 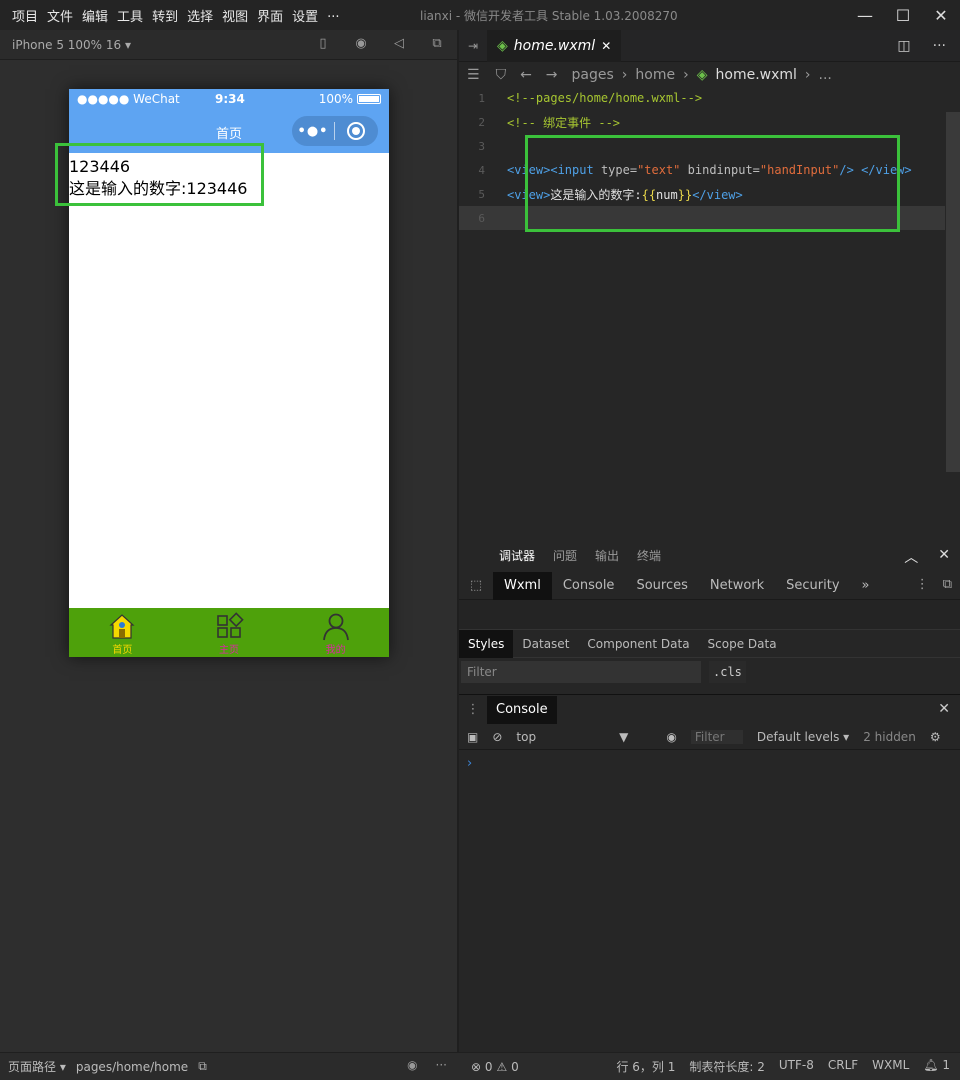 What do you see at coordinates (727, 1066) in the screenshot?
I see `tab-size: 制表符长度: 2` at bounding box center [727, 1066].